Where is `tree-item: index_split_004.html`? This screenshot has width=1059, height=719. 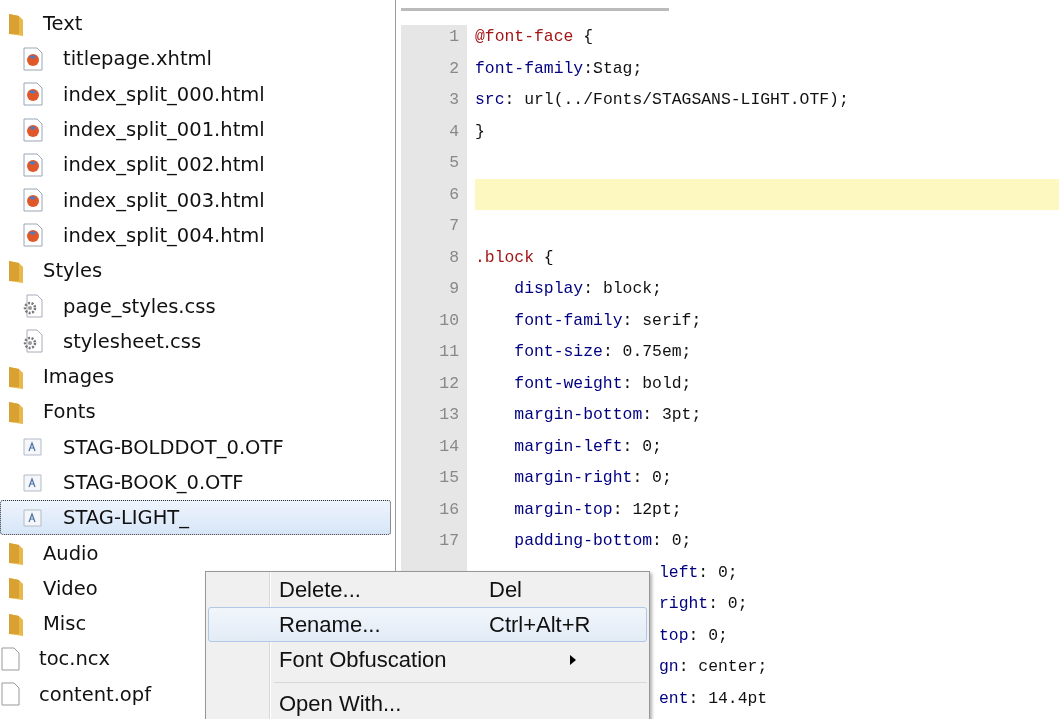 tree-item: index_split_004.html is located at coordinates (195, 235).